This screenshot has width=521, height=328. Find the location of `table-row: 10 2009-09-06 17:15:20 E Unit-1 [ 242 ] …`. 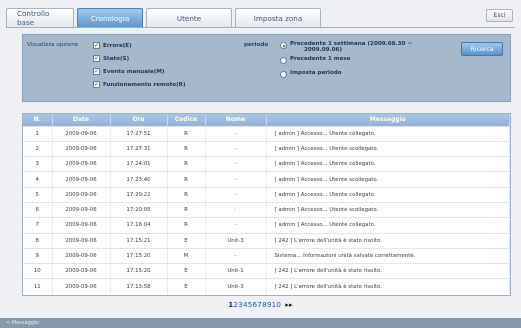

table-row: 10 2009-09-06 17:15:20 E Unit-1 [ 242 ] … is located at coordinates (266, 271).